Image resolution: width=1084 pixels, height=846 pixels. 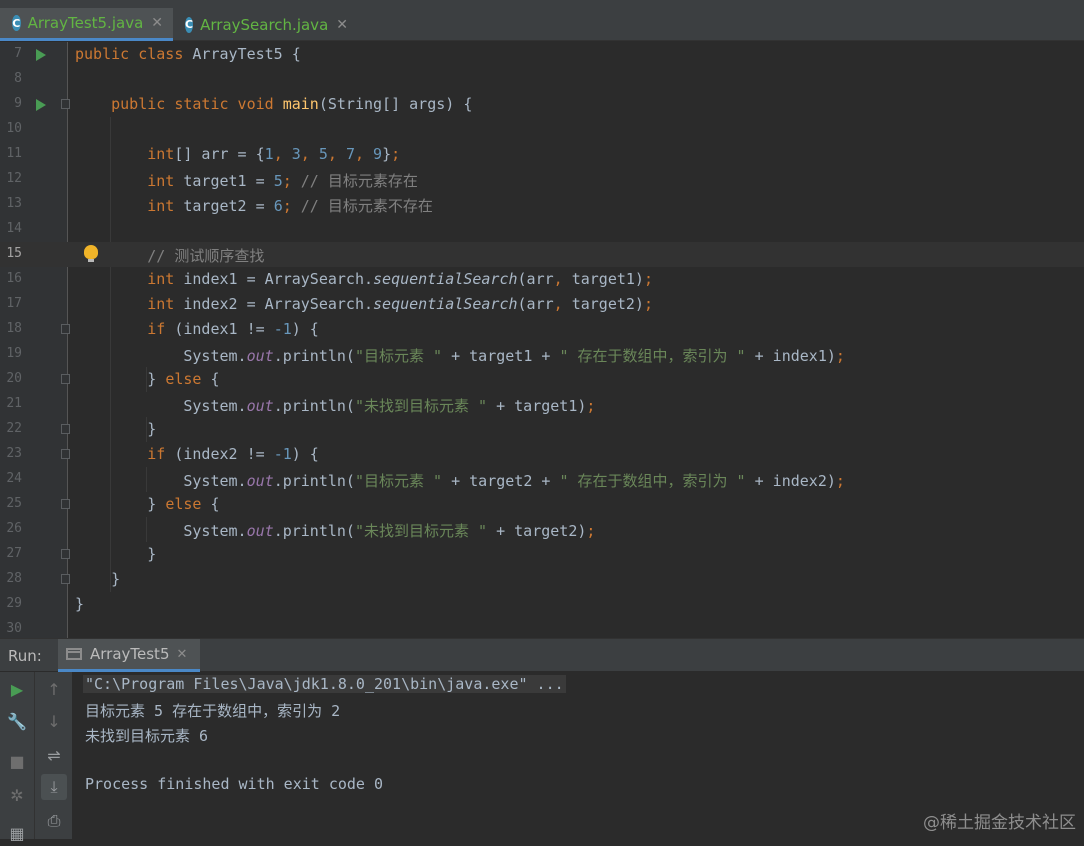 What do you see at coordinates (265, 24) in the screenshot?
I see `tab-arraysearch: C ArraySearch.java ✕` at bounding box center [265, 24].